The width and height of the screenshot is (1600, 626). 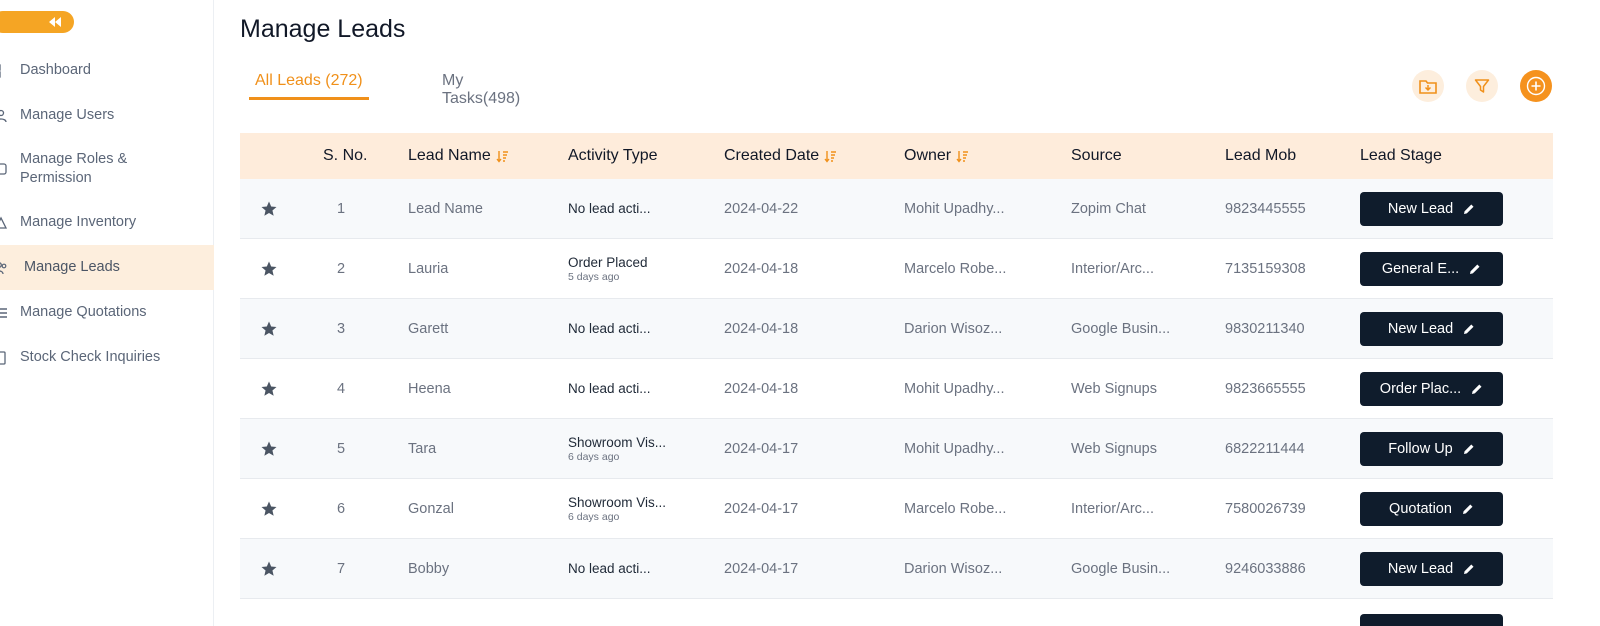 What do you see at coordinates (1420, 508) in the screenshot?
I see `lead-stage-label: Quotation` at bounding box center [1420, 508].